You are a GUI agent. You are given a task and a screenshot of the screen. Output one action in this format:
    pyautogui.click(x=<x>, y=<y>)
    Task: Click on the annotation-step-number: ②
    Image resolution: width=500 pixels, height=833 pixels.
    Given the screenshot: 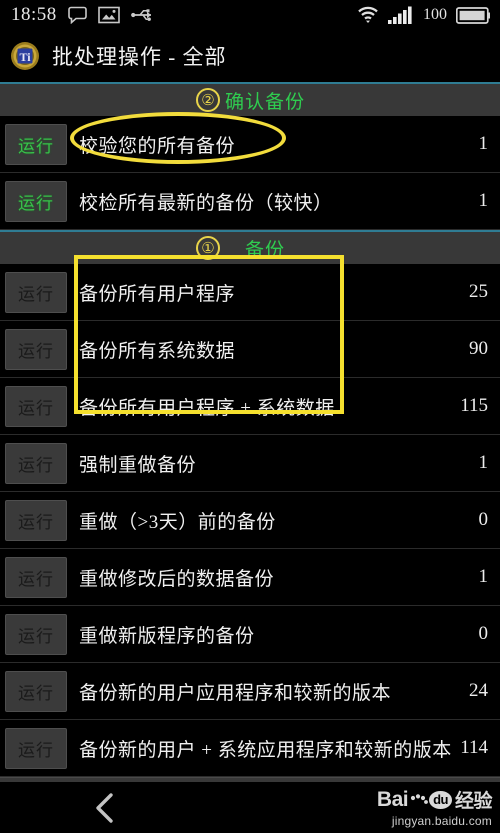 What is the action you would take?
    pyautogui.click(x=208, y=100)
    